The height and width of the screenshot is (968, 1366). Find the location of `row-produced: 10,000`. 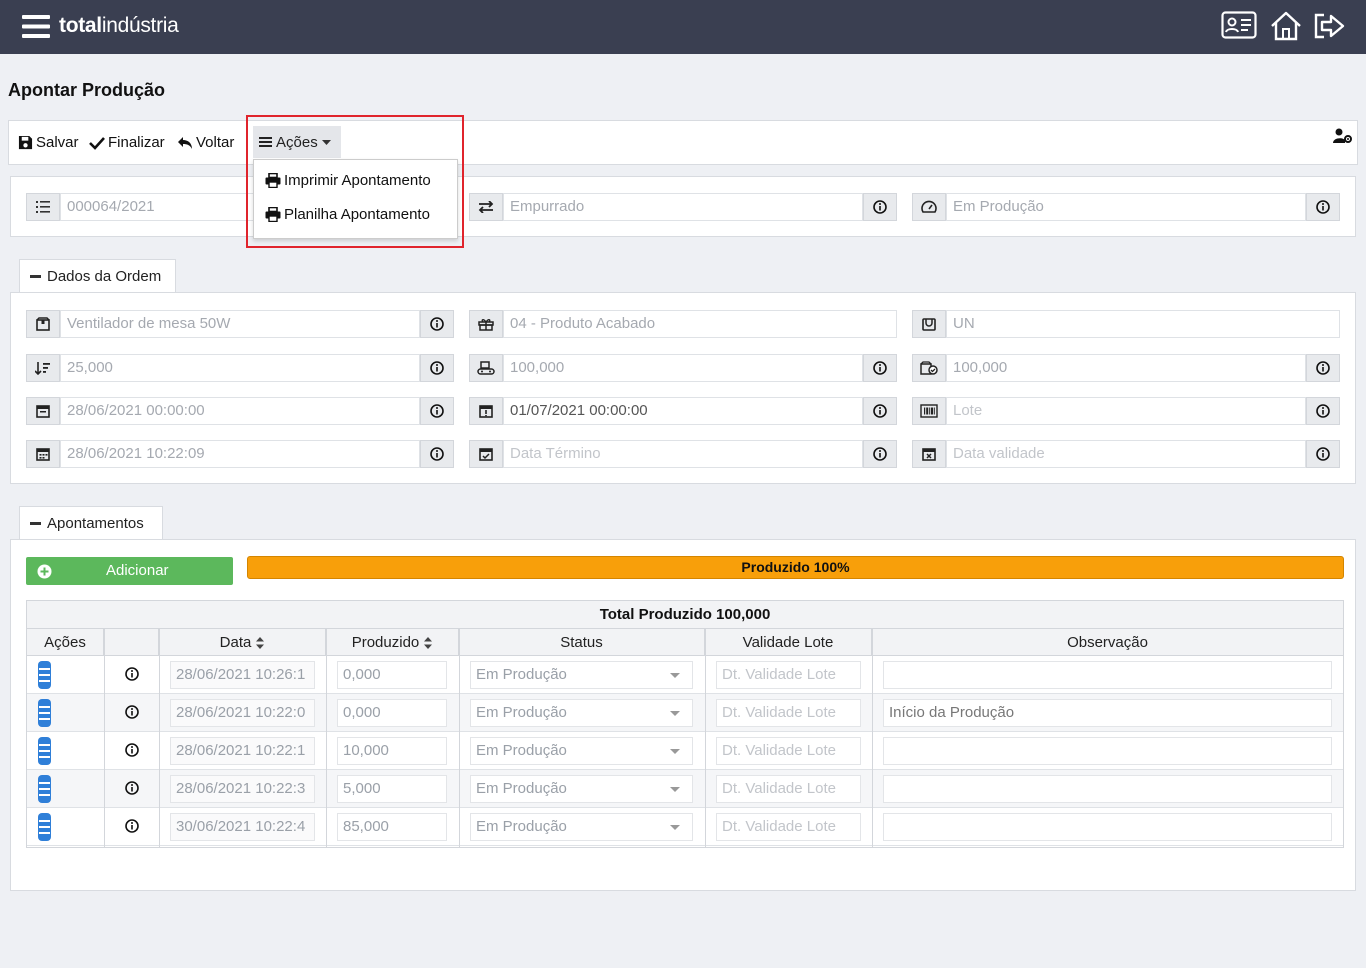

row-produced: 10,000 is located at coordinates (392, 751).